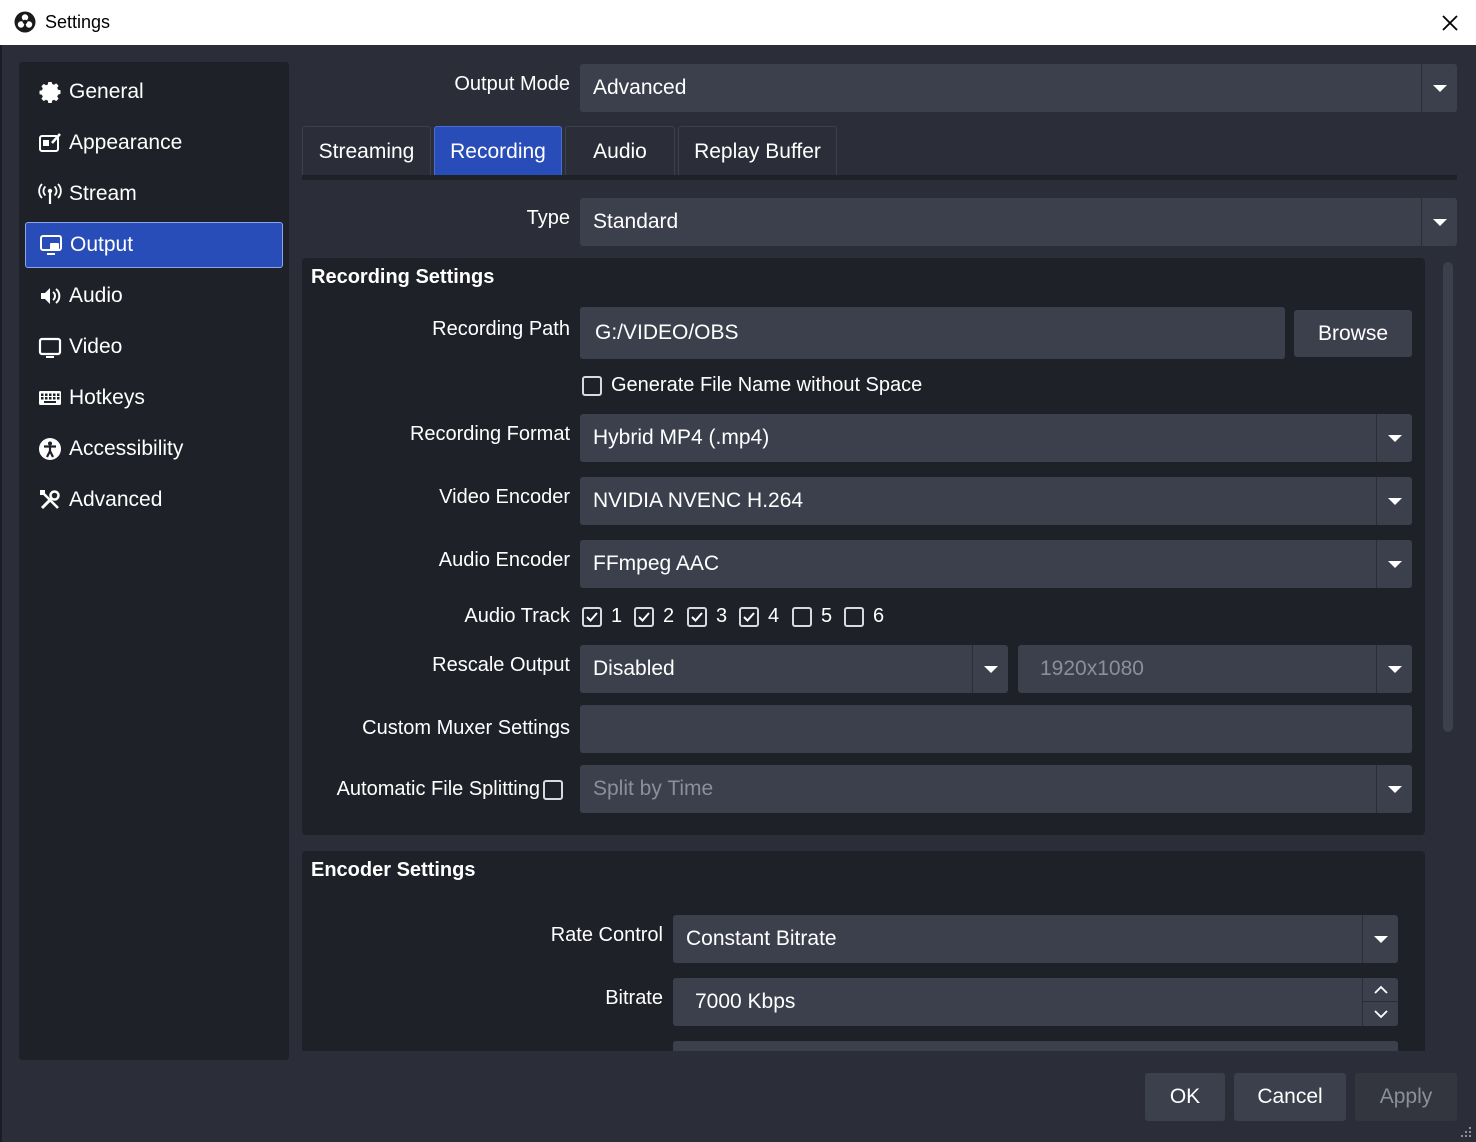 Image resolution: width=1476 pixels, height=1142 pixels. What do you see at coordinates (393, 870) in the screenshot?
I see `encoder-settings-title: Encoder Settings` at bounding box center [393, 870].